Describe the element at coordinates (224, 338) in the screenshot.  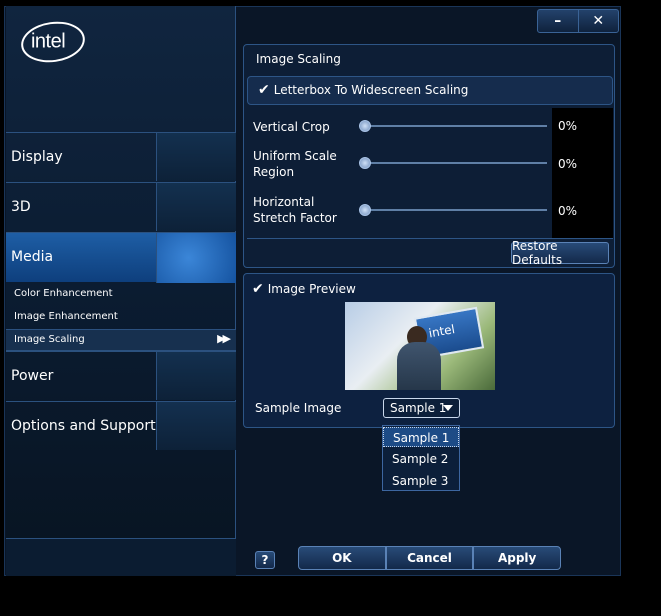
I see `double-arrow-icon: ▶▶` at that location.